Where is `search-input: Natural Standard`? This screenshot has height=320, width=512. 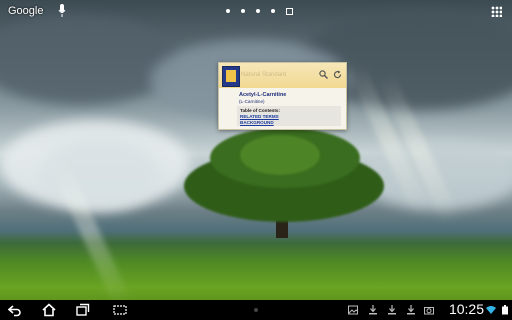 search-input: Natural Standard is located at coordinates (276, 75).